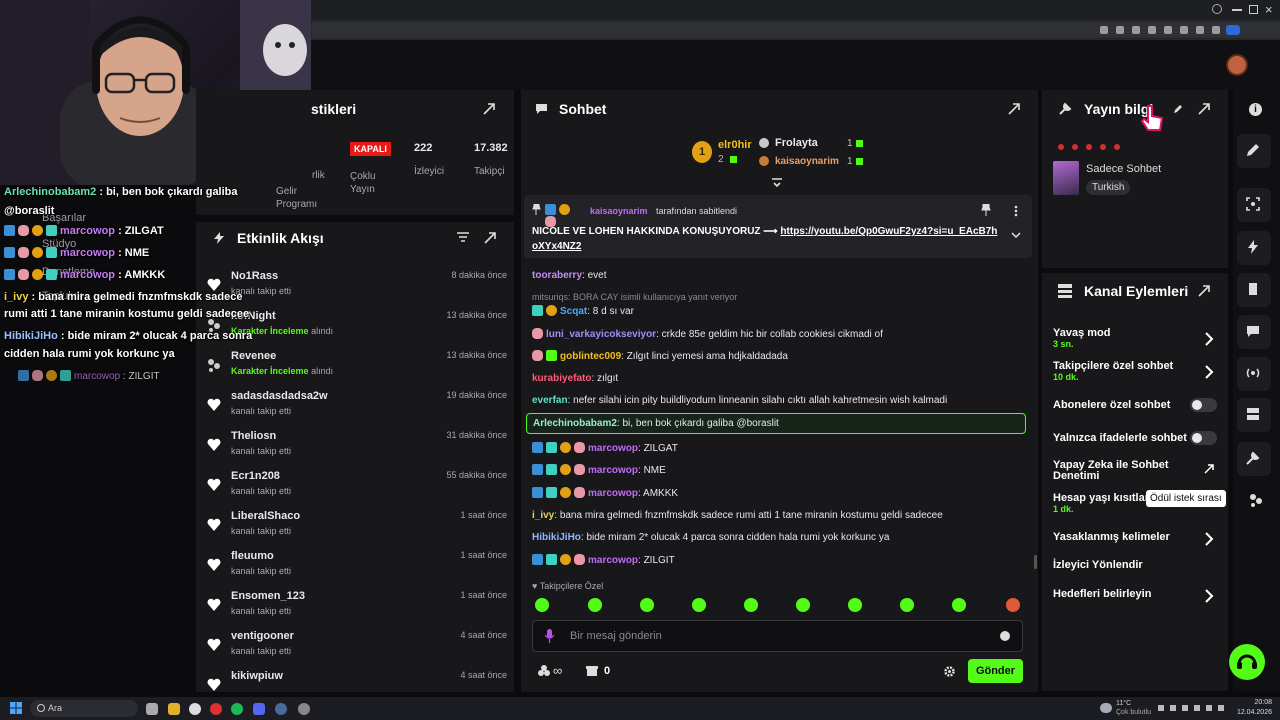 The image size is (1280, 720). What do you see at coordinates (986, 210) in the screenshot?
I see `unpin-icon` at bounding box center [986, 210].